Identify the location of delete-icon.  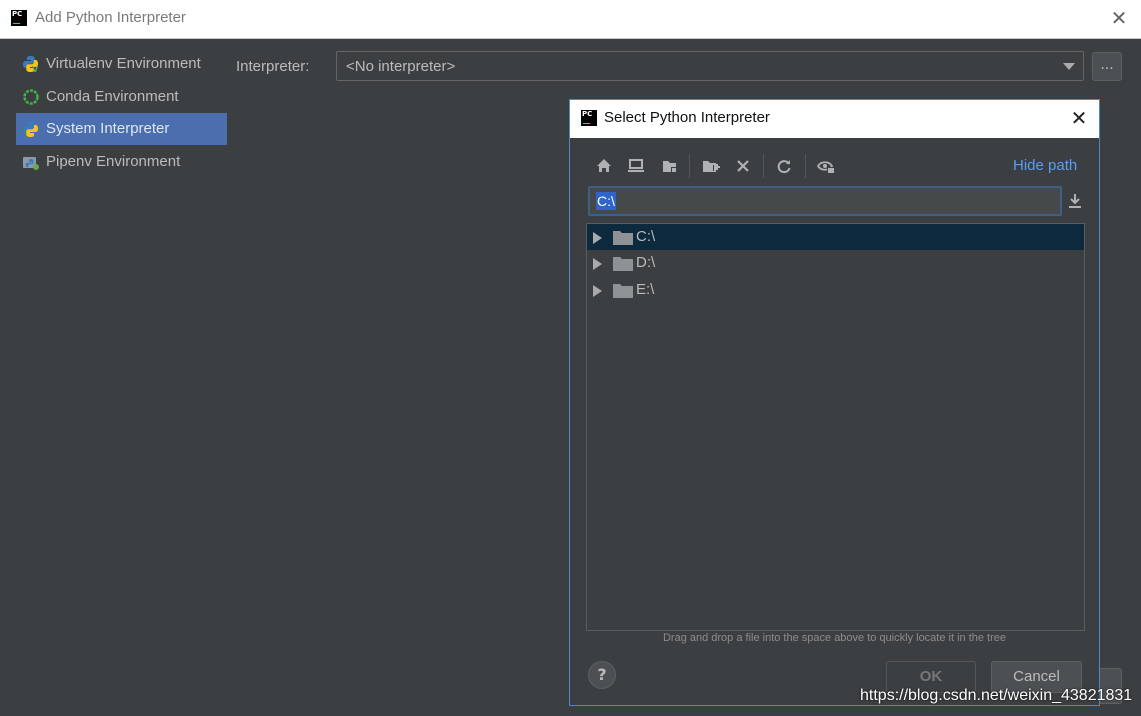
(743, 166).